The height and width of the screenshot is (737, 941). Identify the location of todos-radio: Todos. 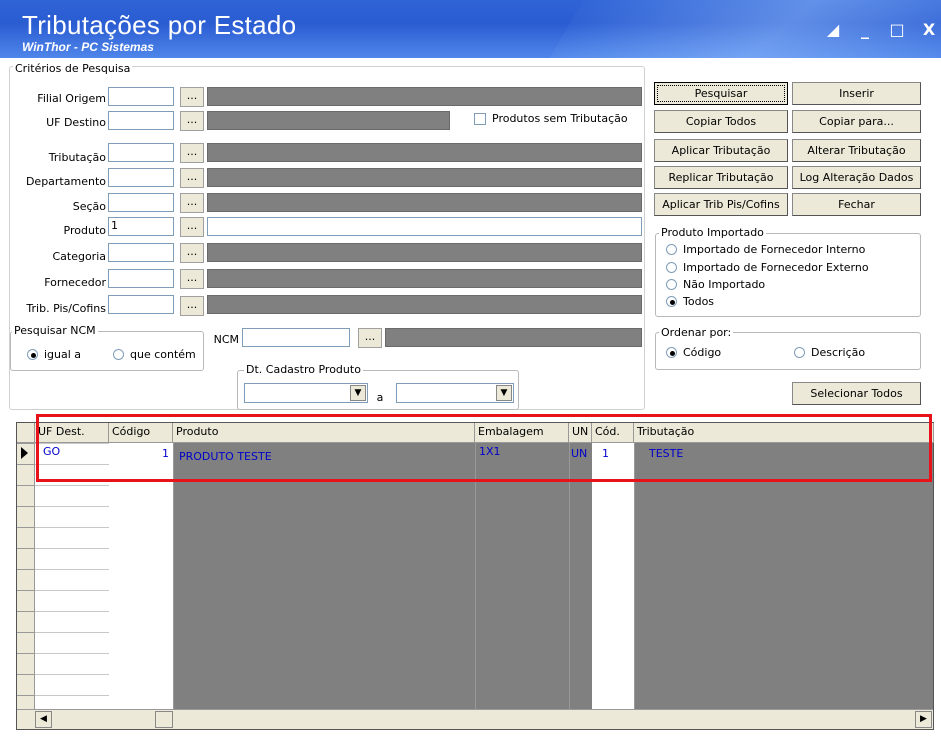
(690, 301).